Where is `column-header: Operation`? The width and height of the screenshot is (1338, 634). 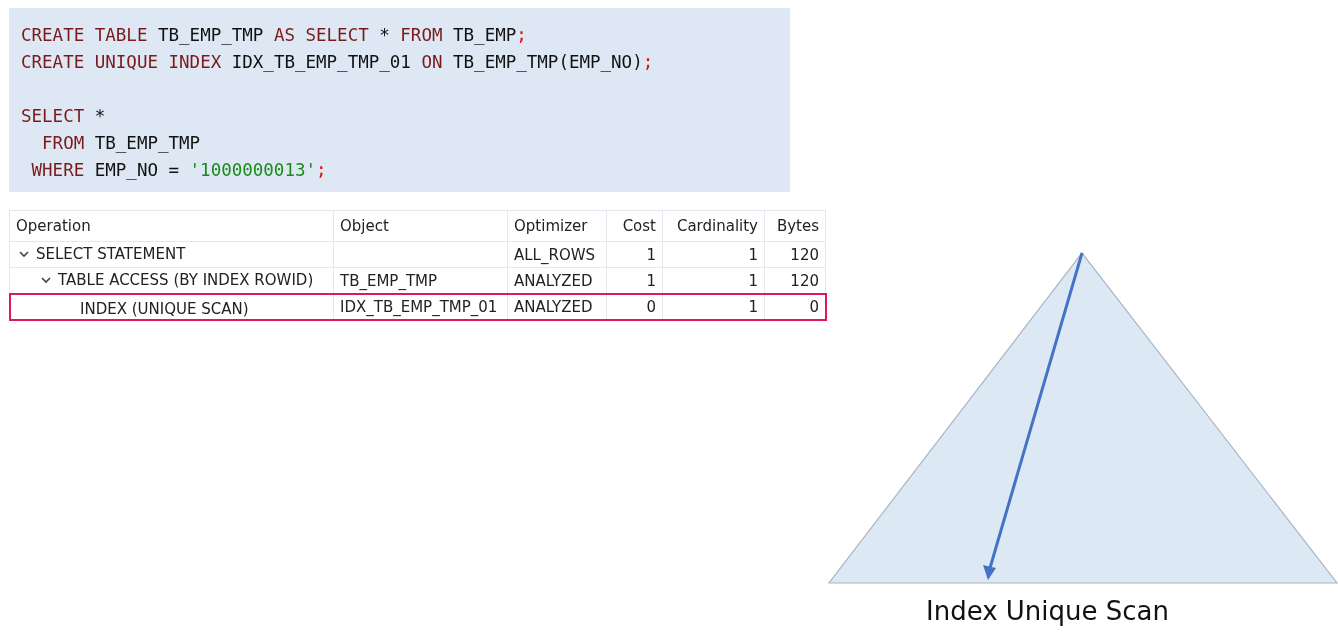 column-header: Operation is located at coordinates (171, 226).